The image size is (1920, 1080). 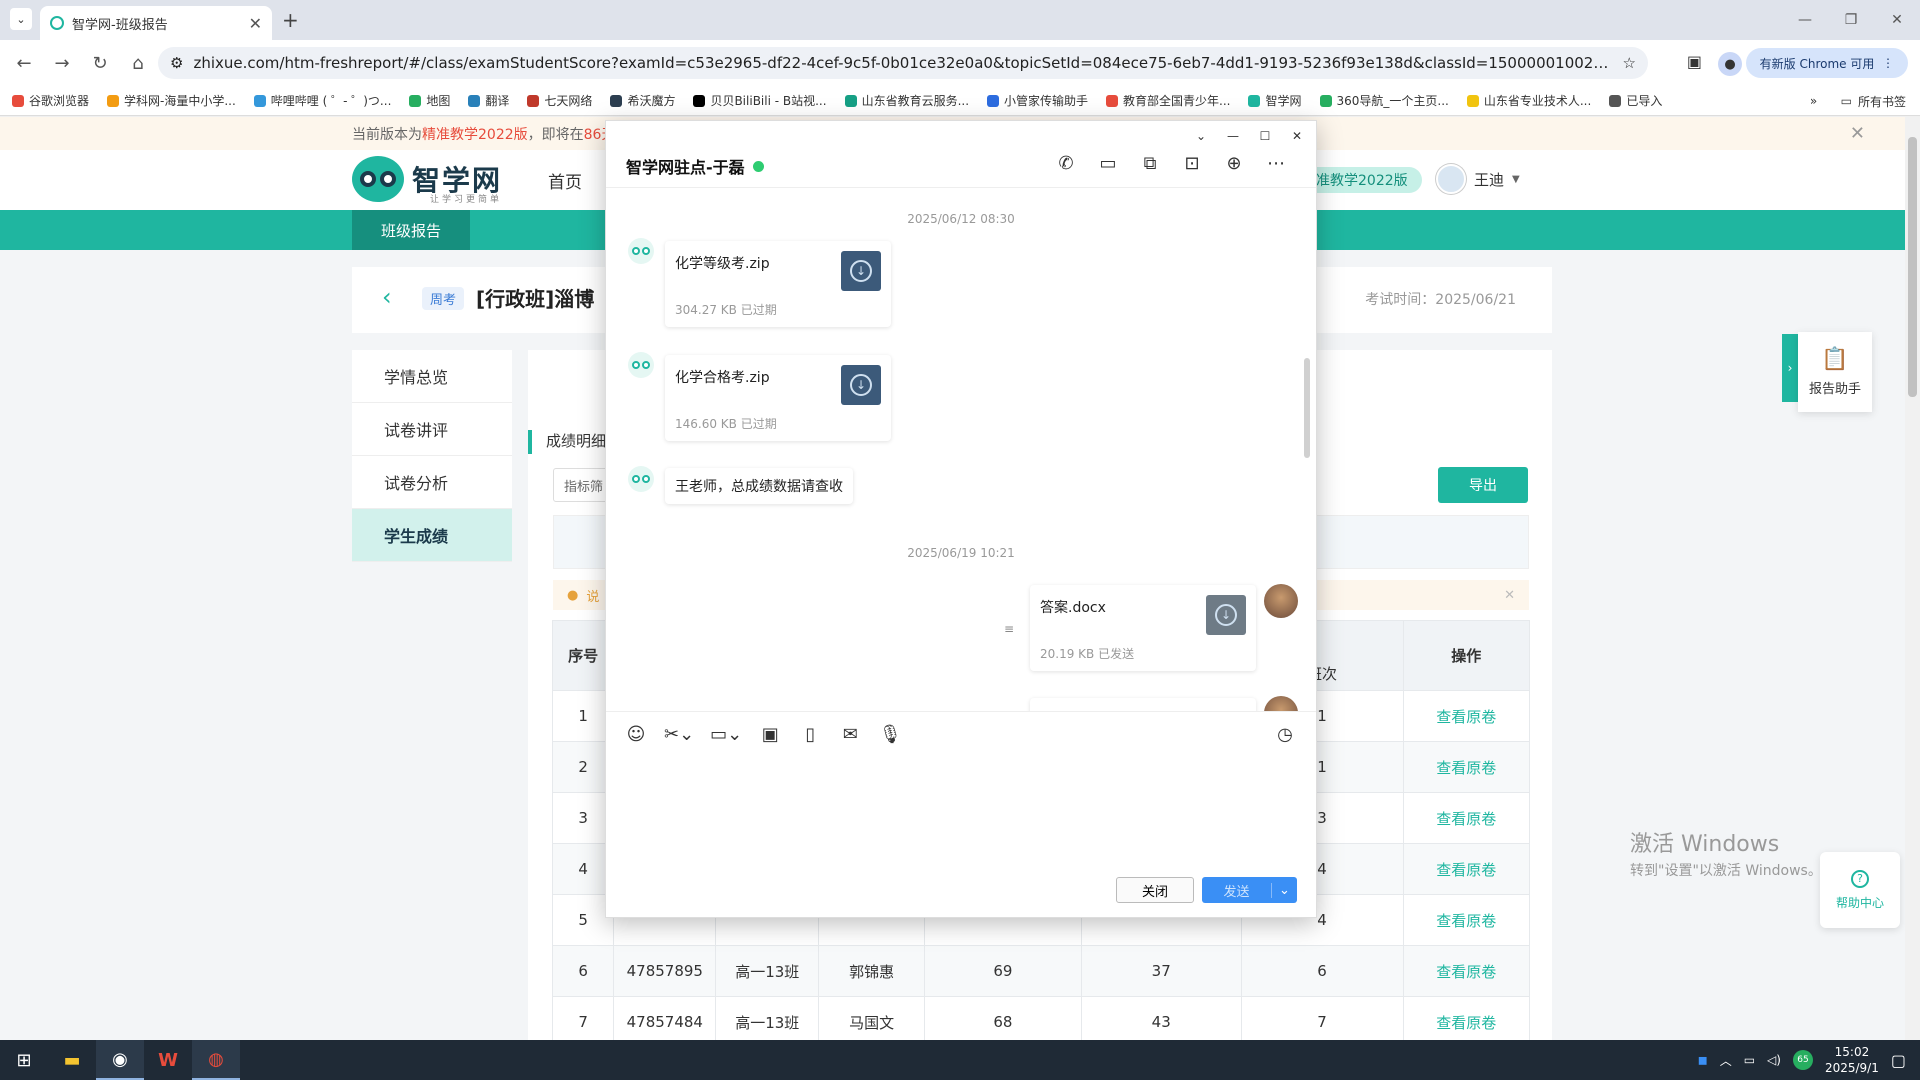 I want to click on tab-search-icon: ⌄, so click(x=21, y=19).